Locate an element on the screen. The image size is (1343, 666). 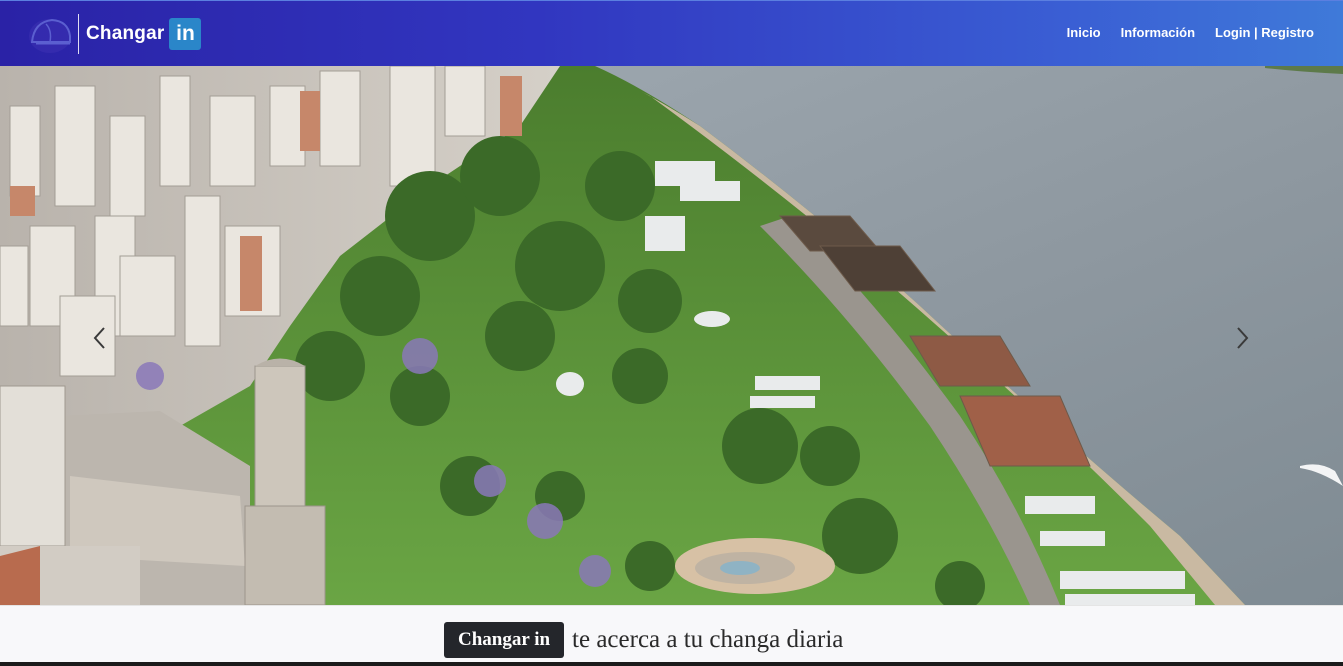
main-nav: Inicio Información Login | Registro is located at coordinates (1190, 32).